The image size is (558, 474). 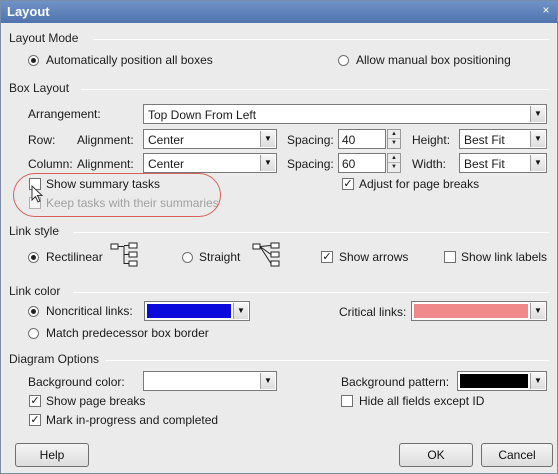 What do you see at coordinates (436, 455) in the screenshot?
I see `ok-button: OK` at bounding box center [436, 455].